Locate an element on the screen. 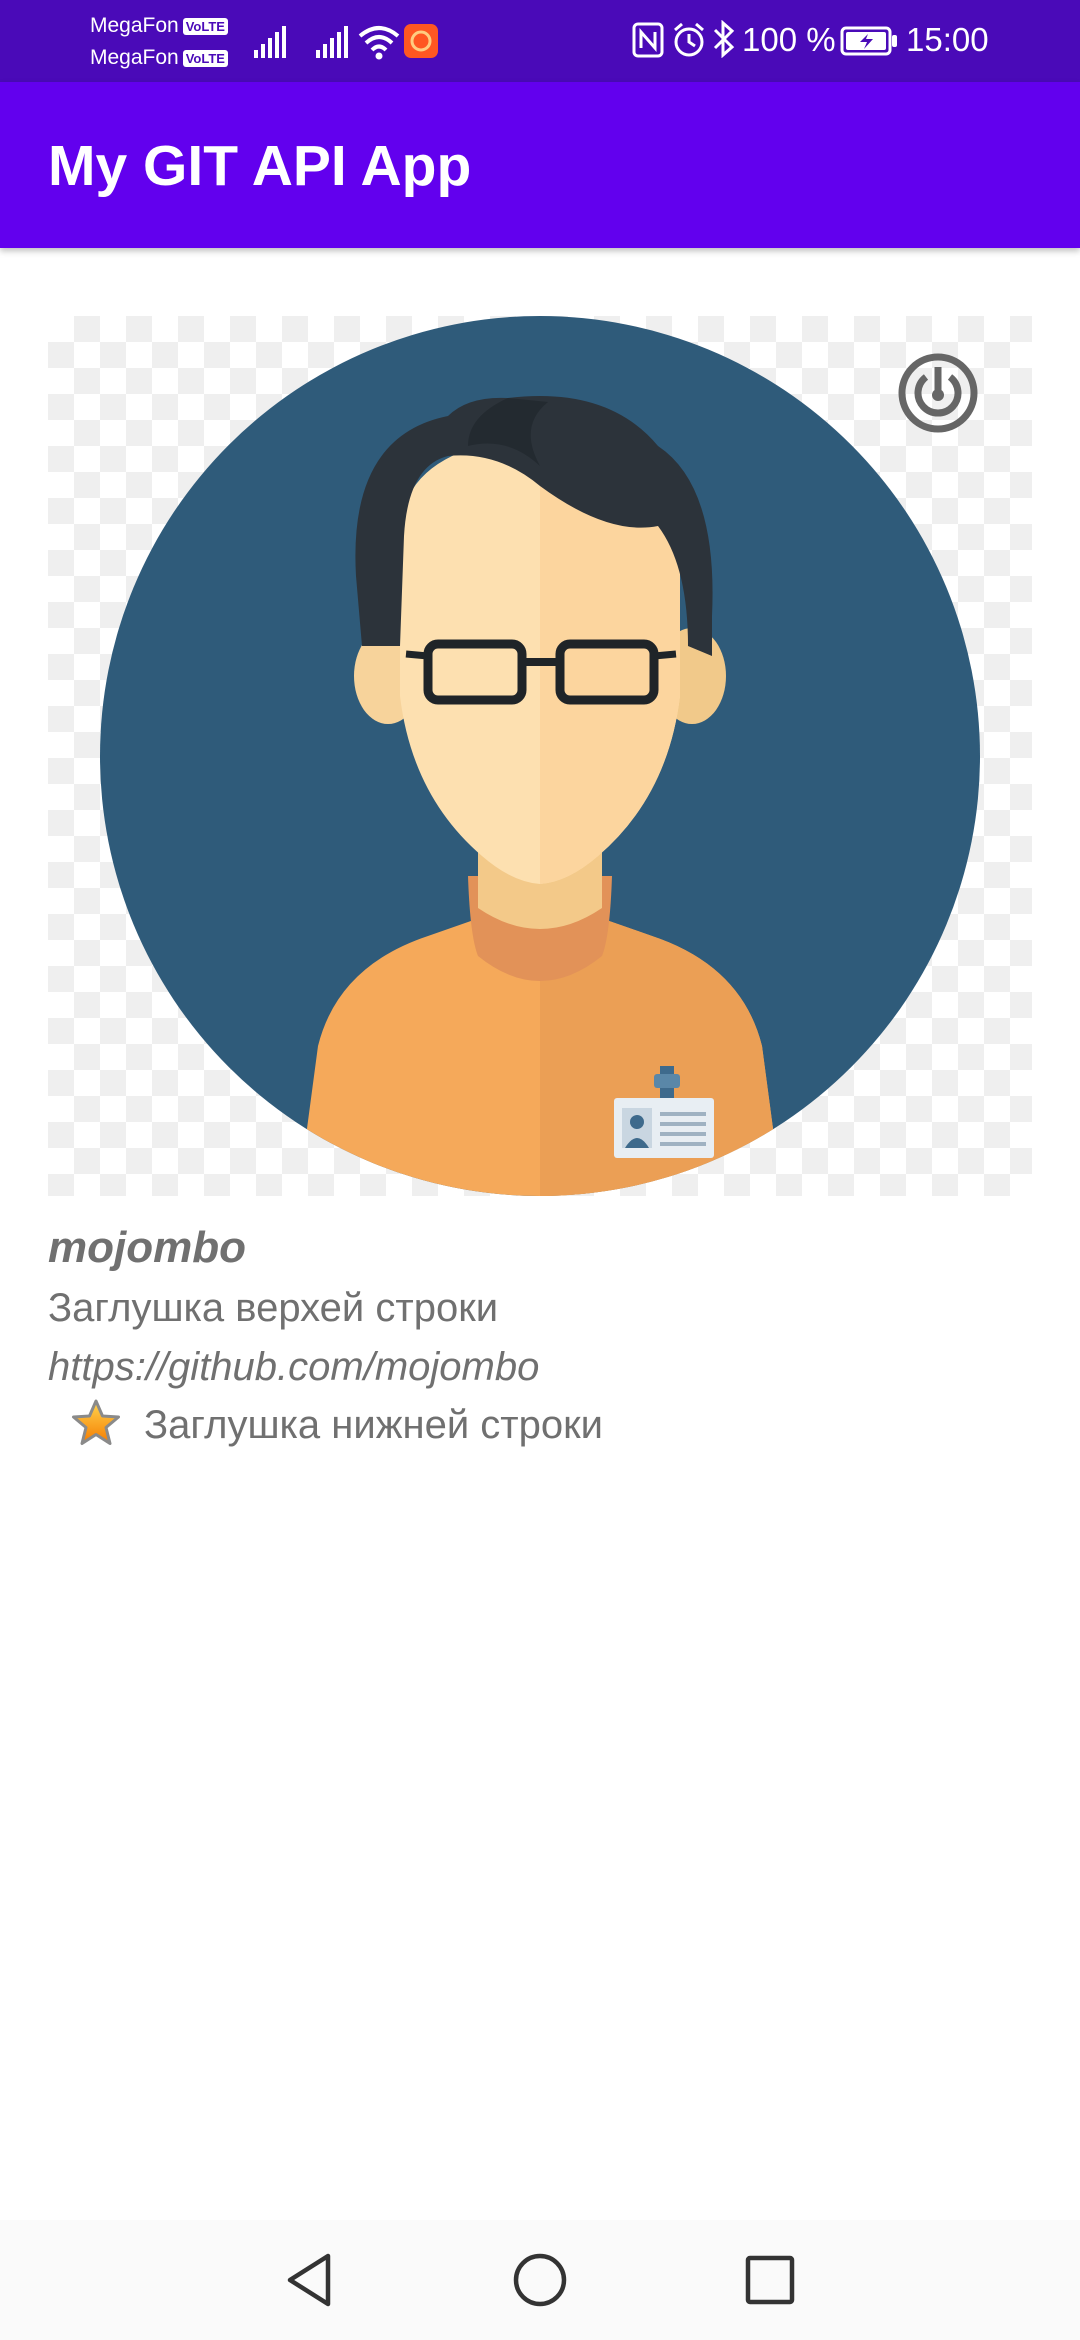 The height and width of the screenshot is (2340, 1080). battery-charging-icon is located at coordinates (868, 41).